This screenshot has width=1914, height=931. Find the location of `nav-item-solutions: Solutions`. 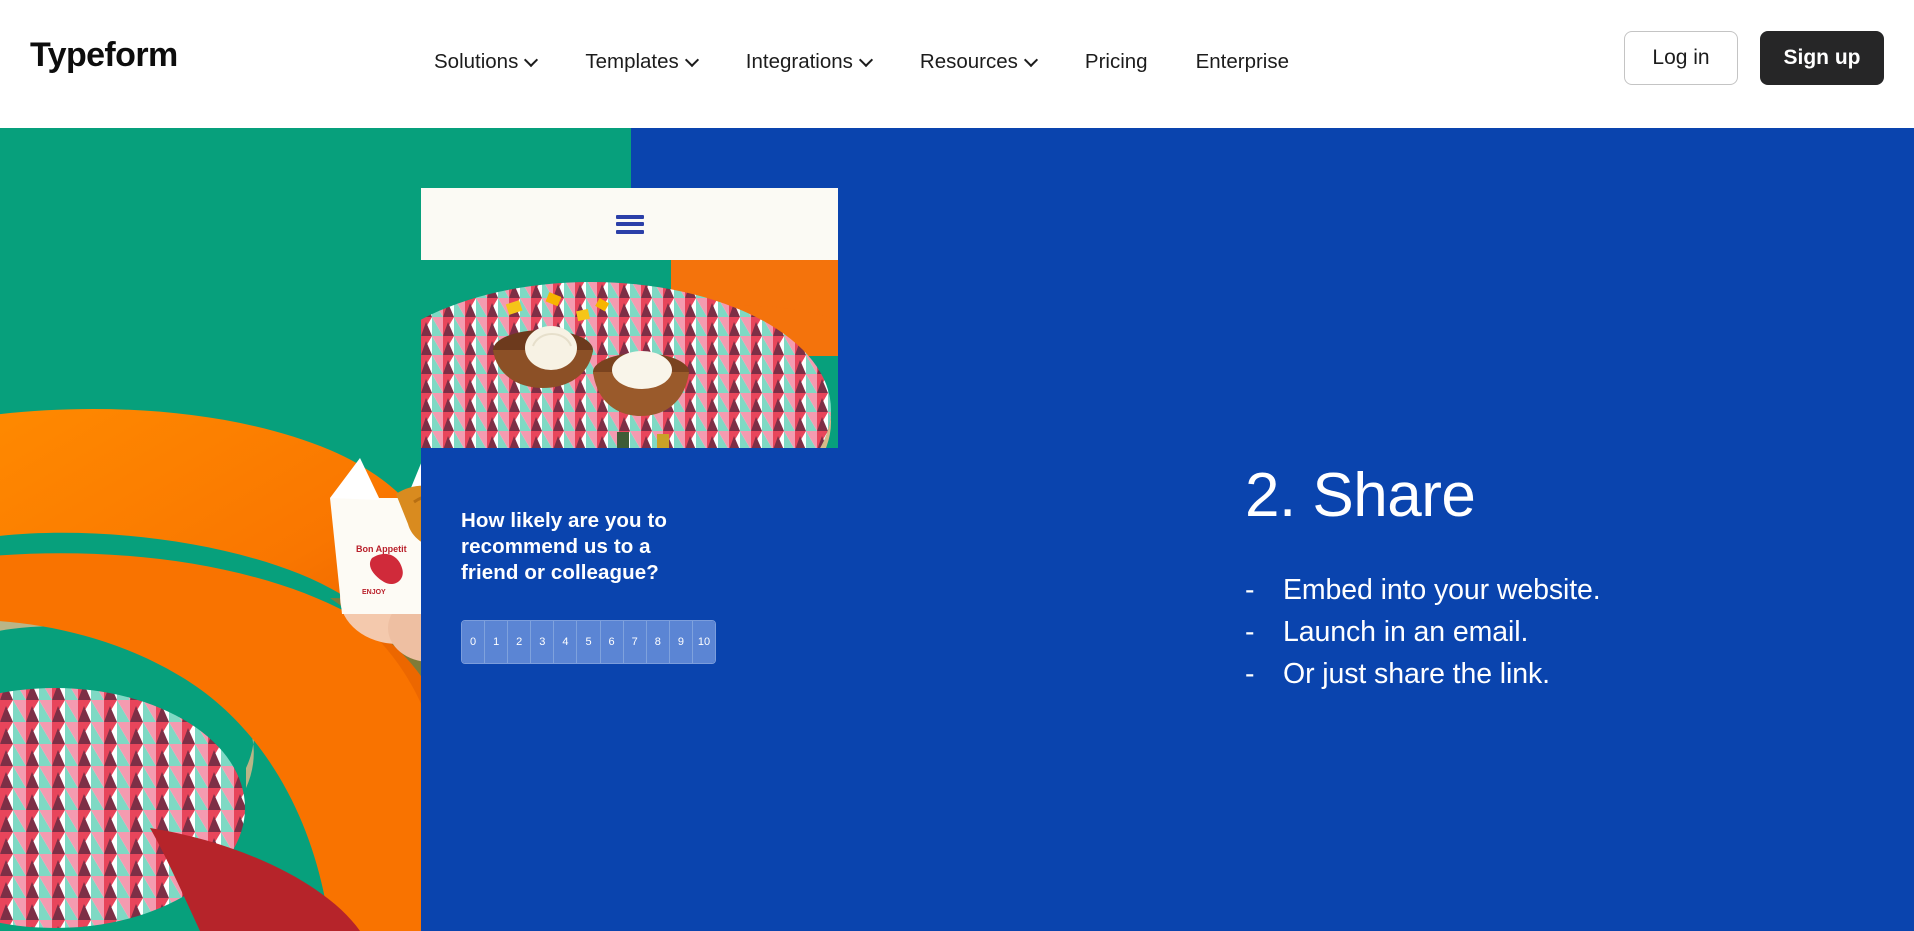

nav-item-solutions: Solutions is located at coordinates (485, 62).